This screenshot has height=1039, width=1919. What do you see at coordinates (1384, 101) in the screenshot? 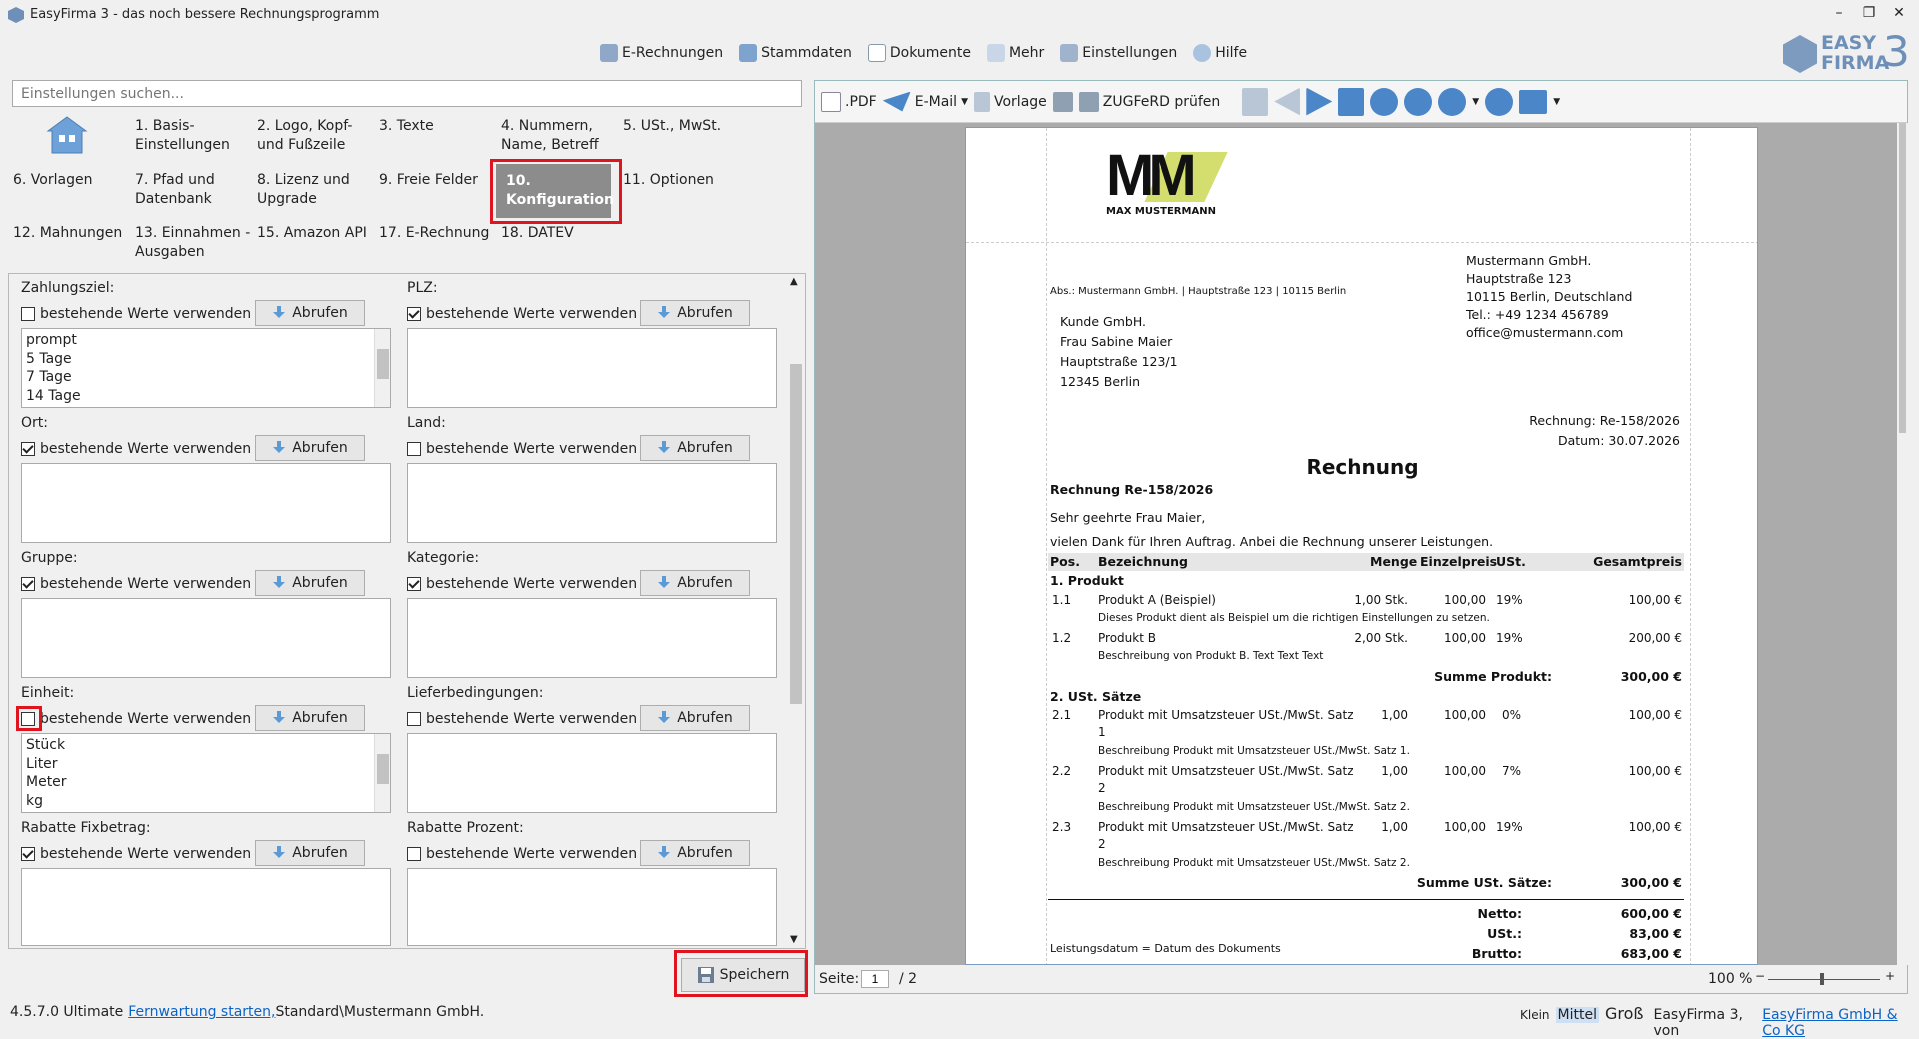
I see `zoom-page-icon` at bounding box center [1384, 101].